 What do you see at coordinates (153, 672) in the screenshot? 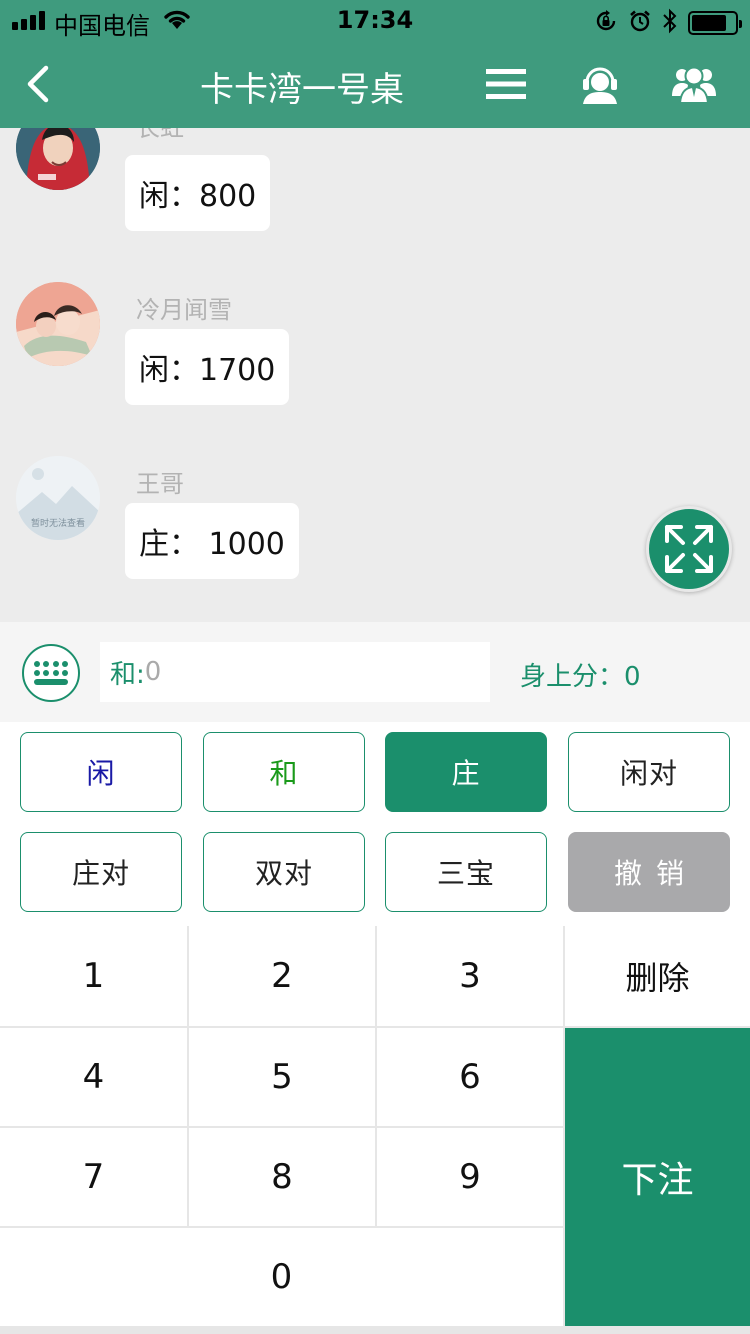
I see `bet-amount-placeholder: 0` at bounding box center [153, 672].